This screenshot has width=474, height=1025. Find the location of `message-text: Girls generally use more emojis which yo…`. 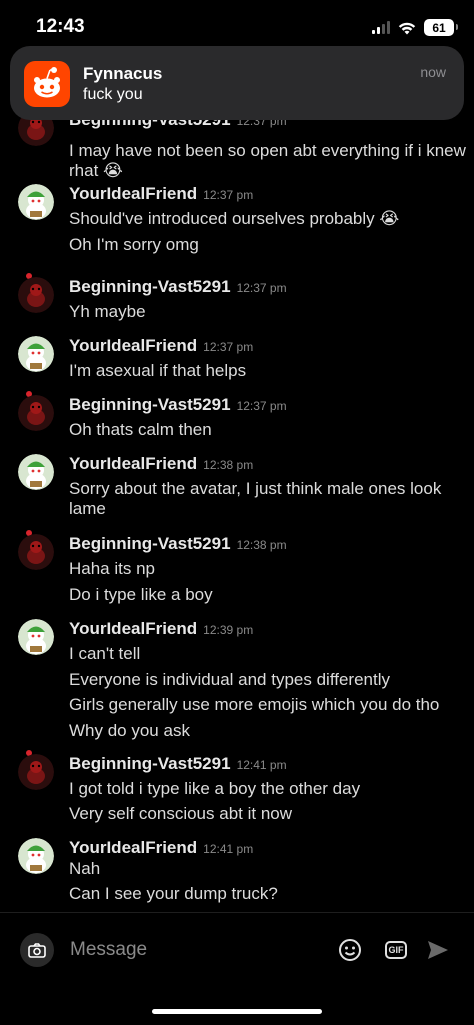

message-text: Girls generally use more emojis which yo… is located at coordinates (269, 705).